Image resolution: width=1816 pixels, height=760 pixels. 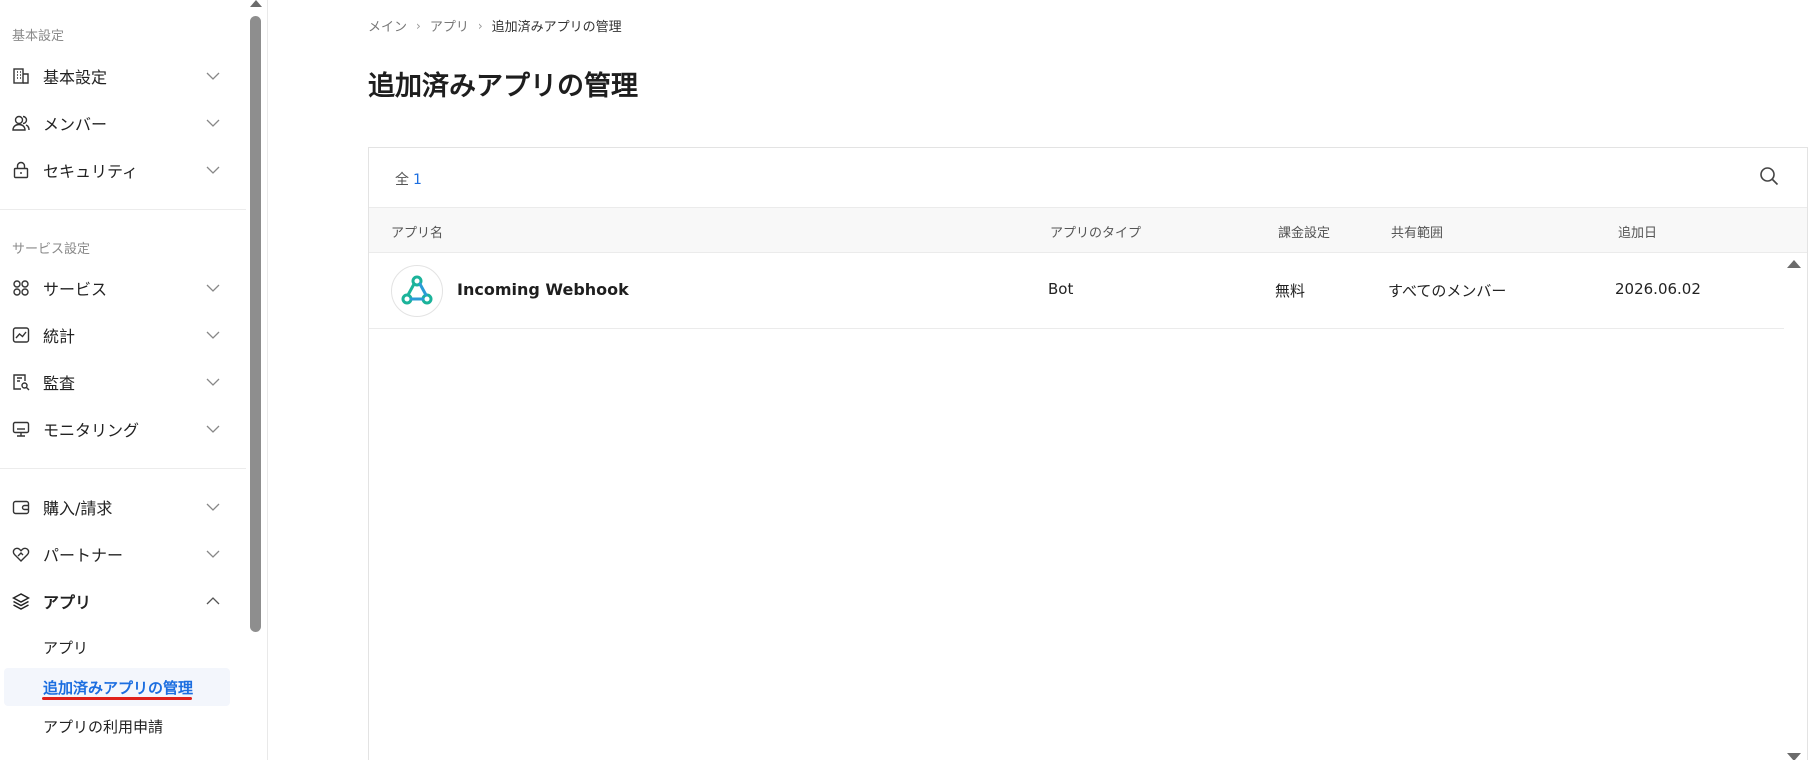 I want to click on sidebar-item-label: 監査, so click(x=59, y=383).